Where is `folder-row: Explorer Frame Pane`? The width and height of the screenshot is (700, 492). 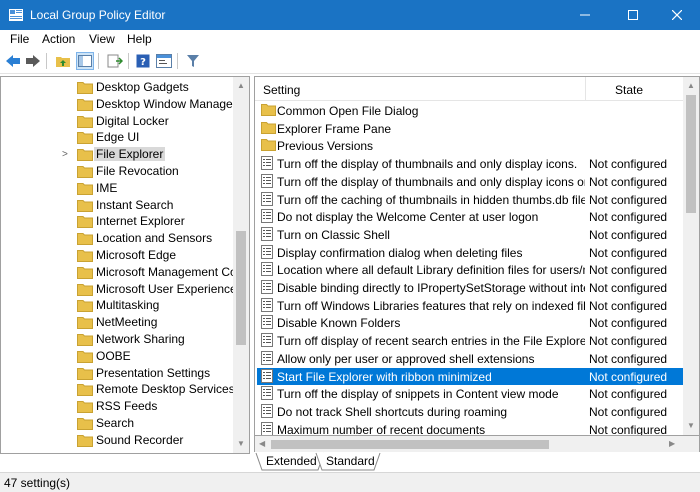 folder-row: Explorer Frame Pane is located at coordinates (470, 129).